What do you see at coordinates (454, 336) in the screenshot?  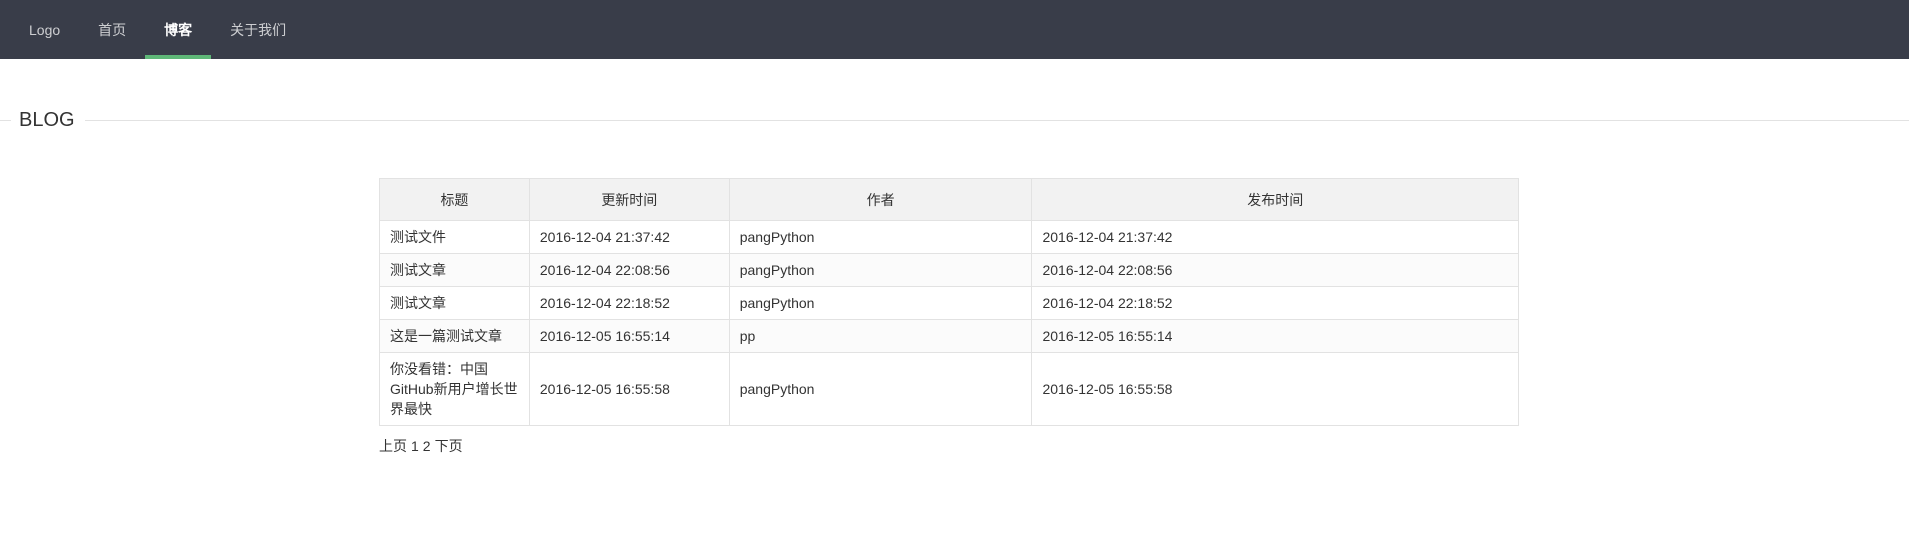 I see `cell-title: 这是一篇测试文章` at bounding box center [454, 336].